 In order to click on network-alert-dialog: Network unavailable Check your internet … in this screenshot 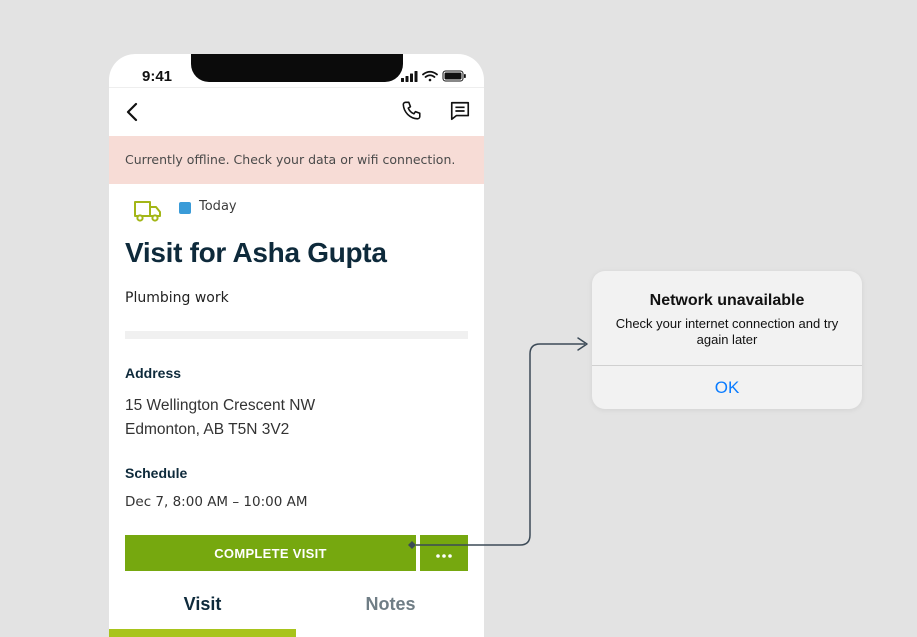, I will do `click(727, 340)`.